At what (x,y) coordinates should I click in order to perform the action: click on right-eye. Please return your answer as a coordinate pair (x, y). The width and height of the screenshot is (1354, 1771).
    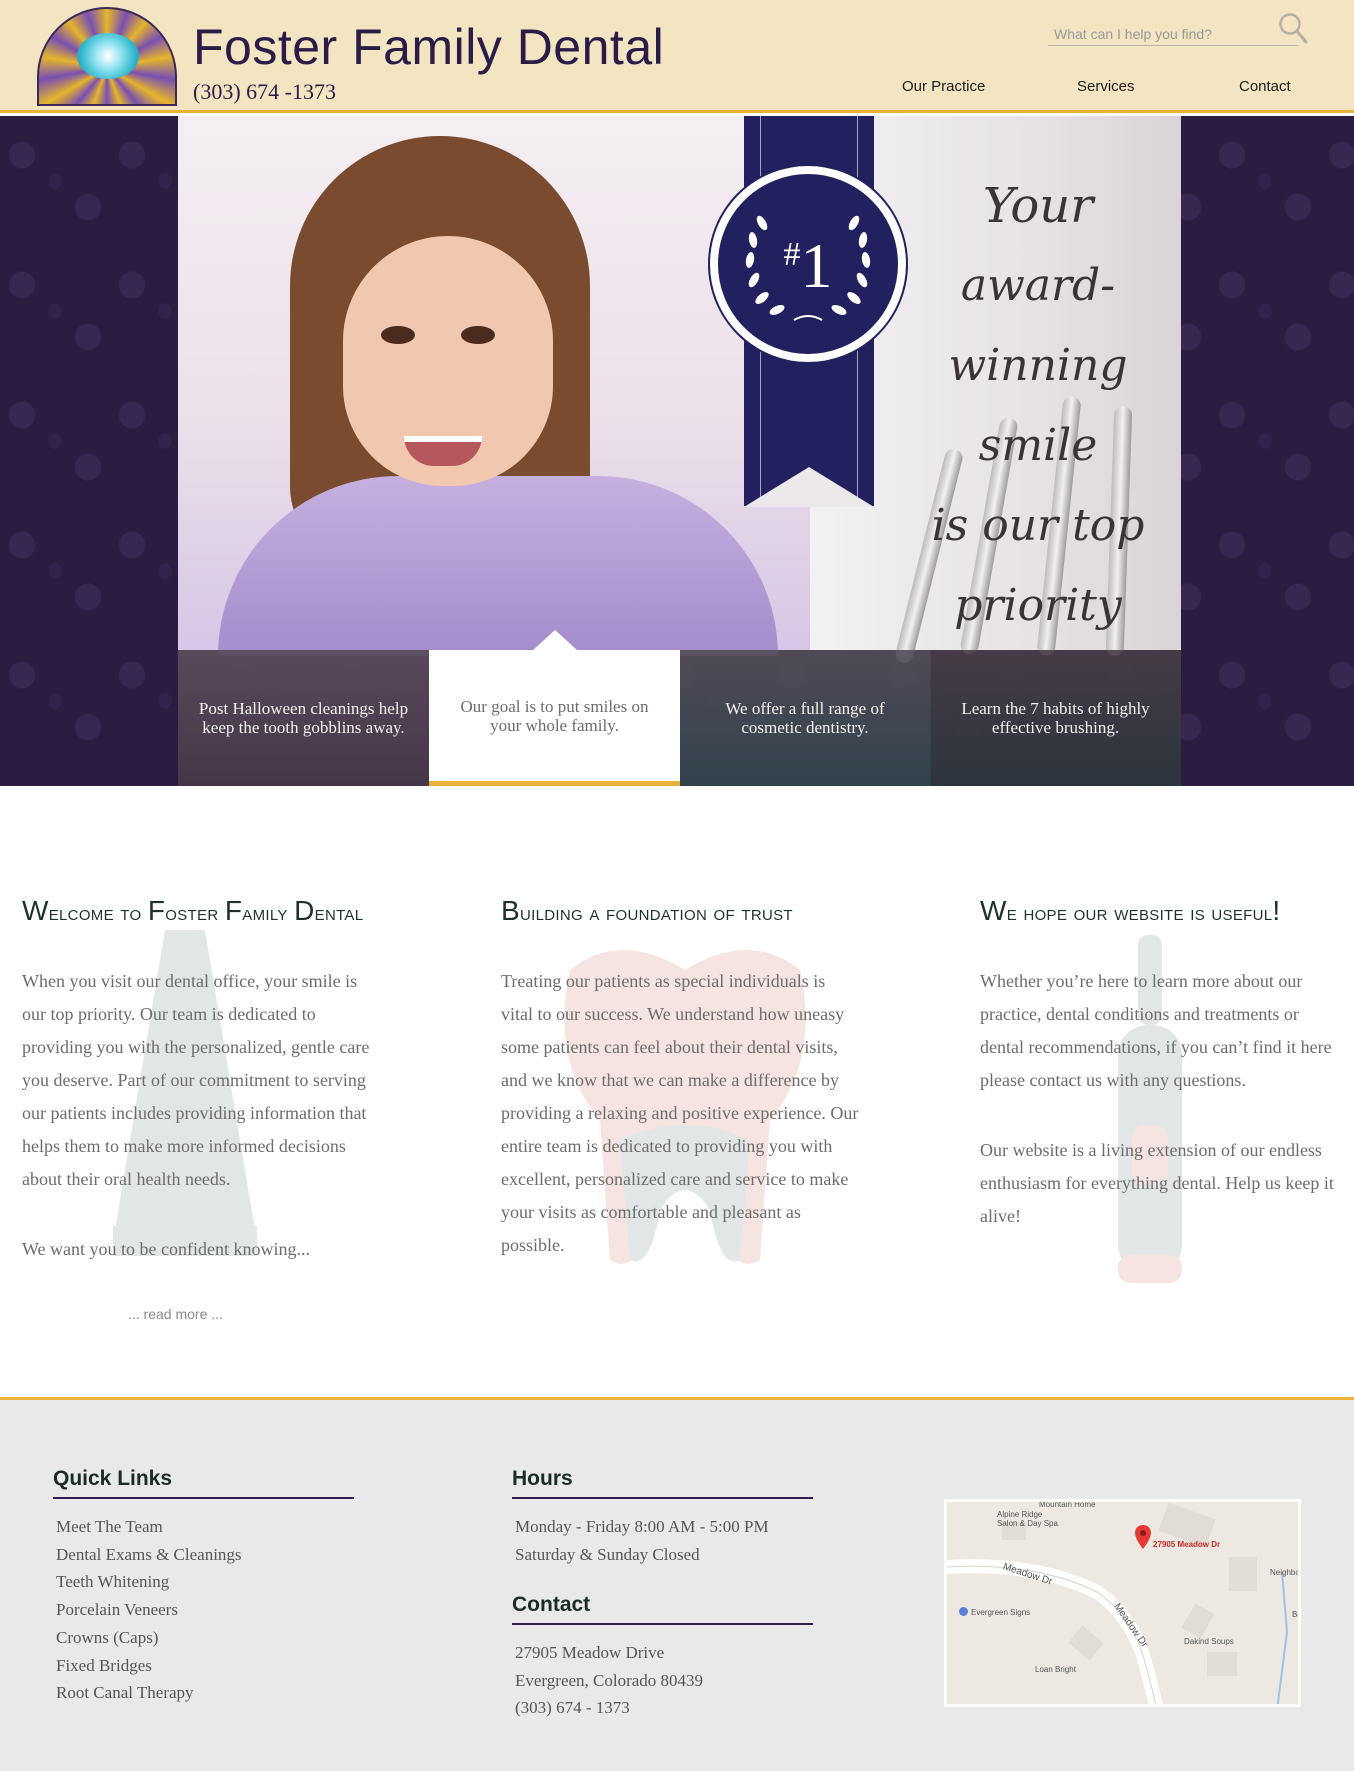
    Looking at the image, I should click on (478, 335).